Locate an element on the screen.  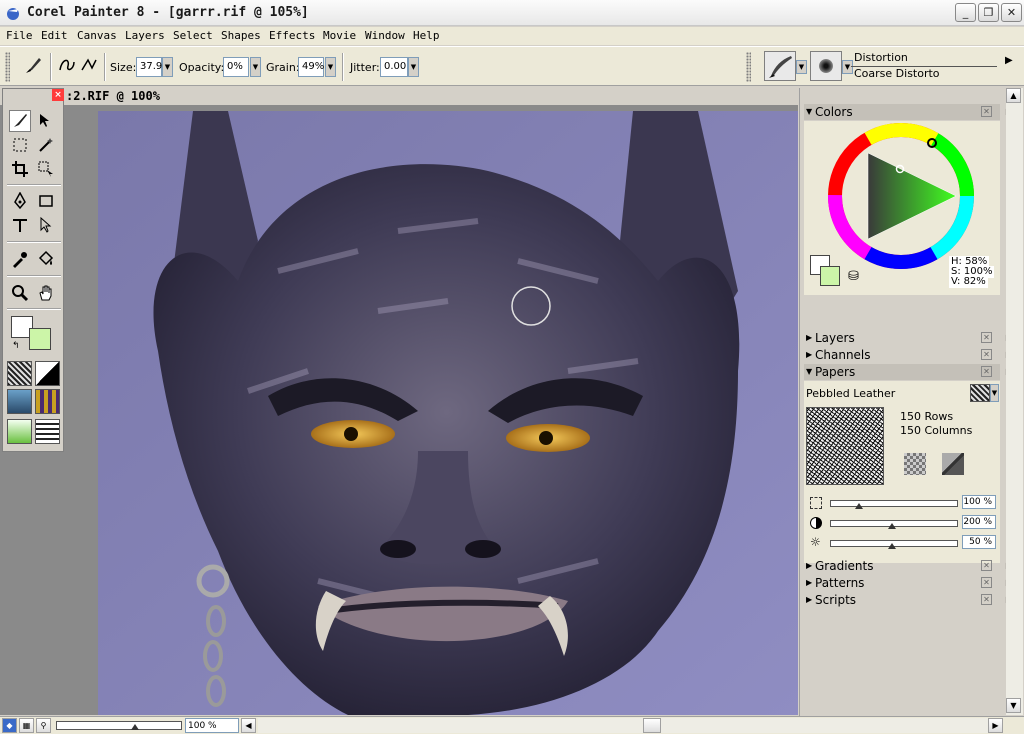
paint-bucket-tool is located at coordinates (46, 259).